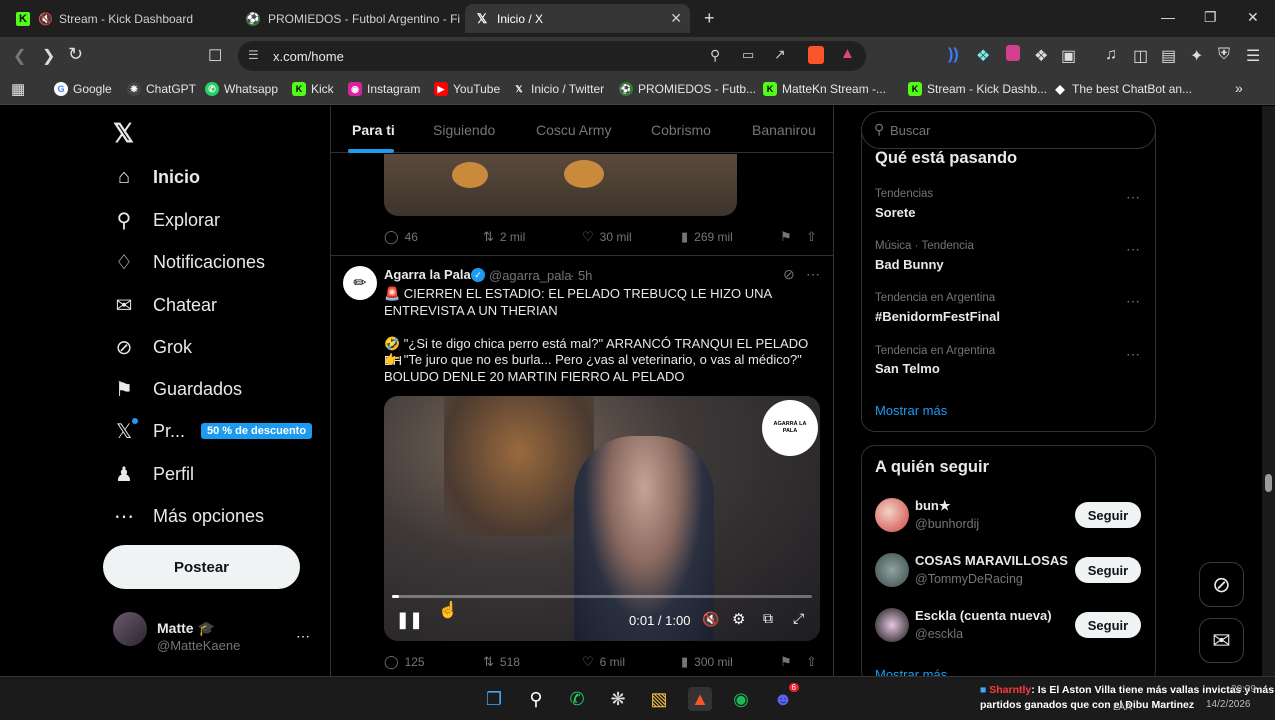  What do you see at coordinates (558, 89) in the screenshot?
I see `bookmark-twitter: 𝕏 Inicio / Twitter` at bounding box center [558, 89].